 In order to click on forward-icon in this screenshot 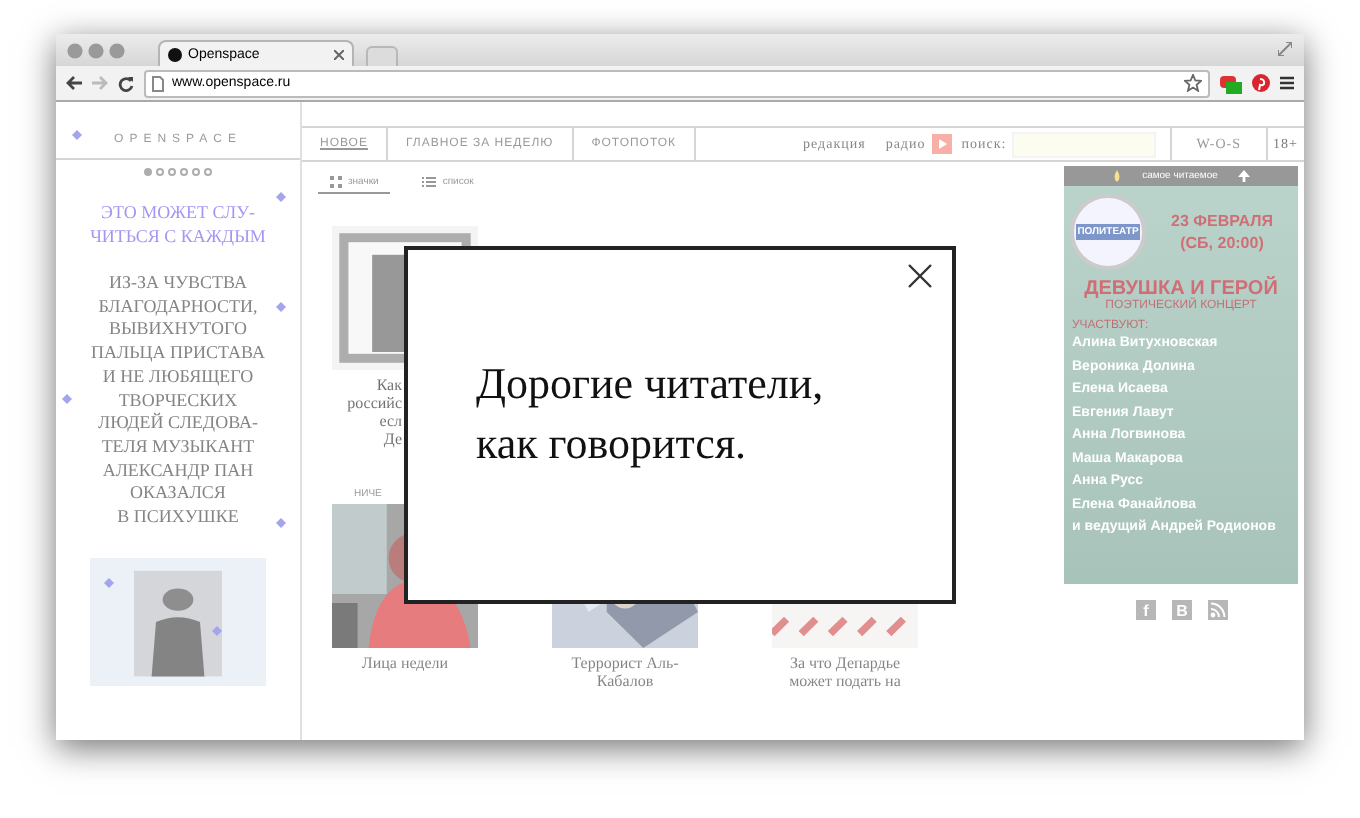, I will do `click(100, 83)`.